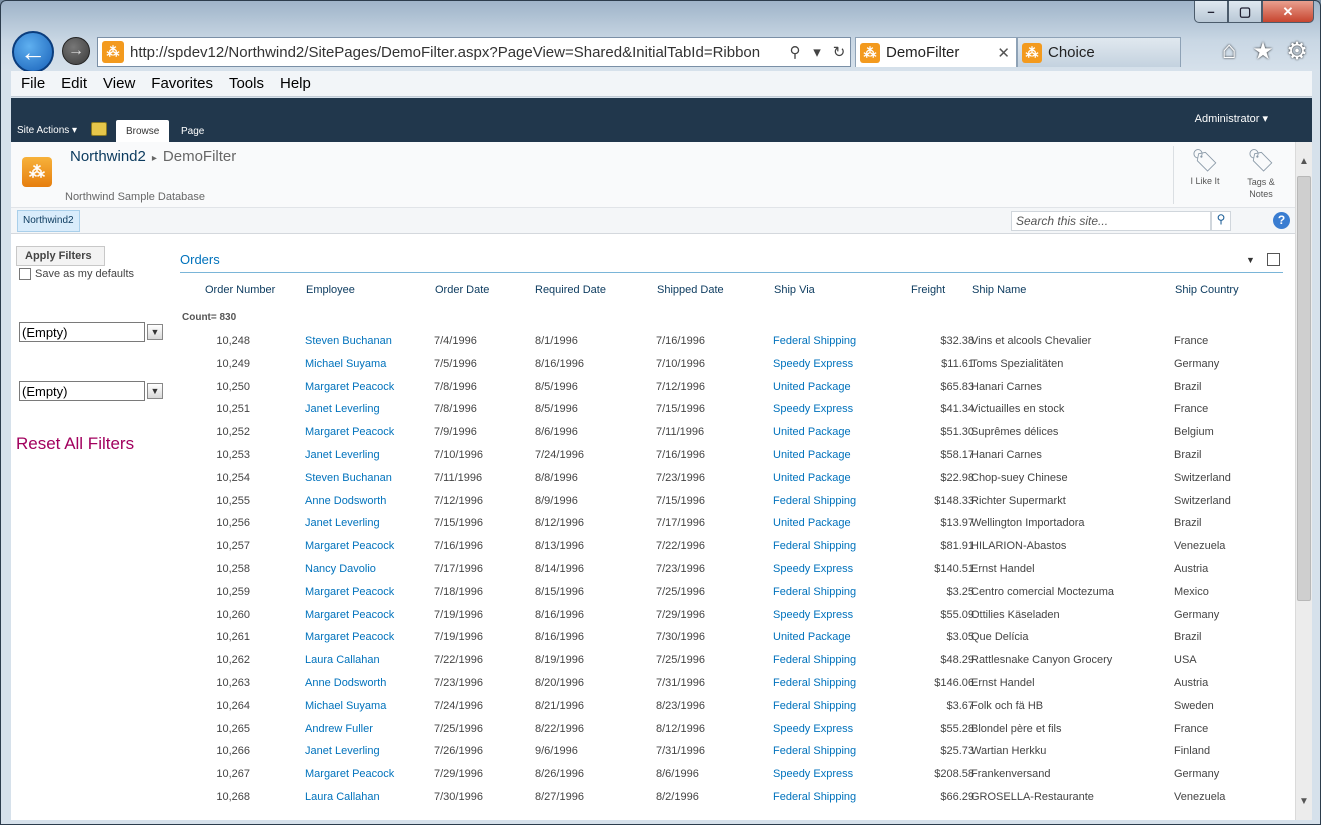 The width and height of the screenshot is (1321, 825). Describe the element at coordinates (33, 83) in the screenshot. I see `menu-file: File` at that location.